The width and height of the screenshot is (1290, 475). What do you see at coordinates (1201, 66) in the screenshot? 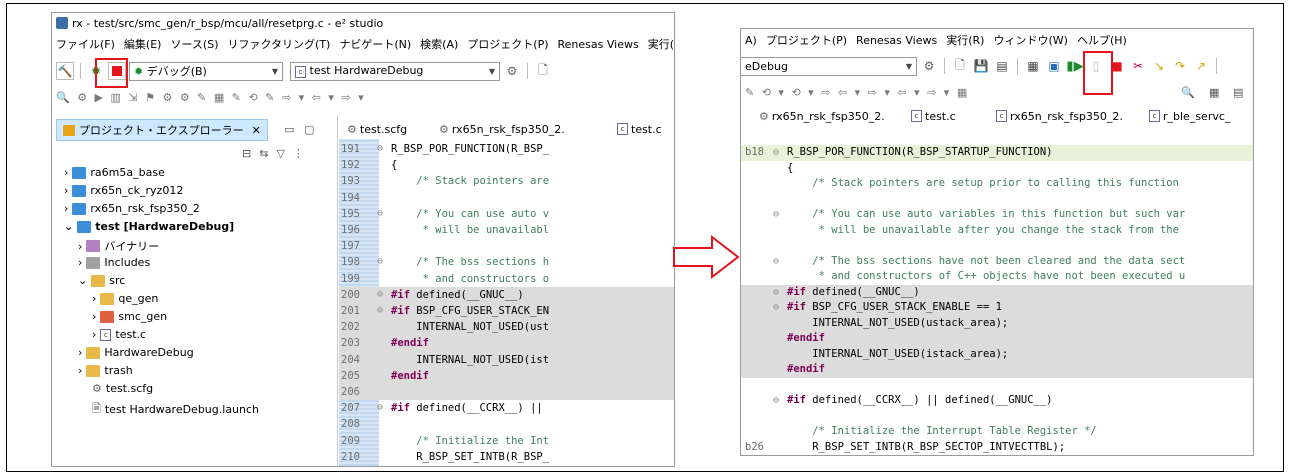
I see `step-return-icon: ↗` at bounding box center [1201, 66].